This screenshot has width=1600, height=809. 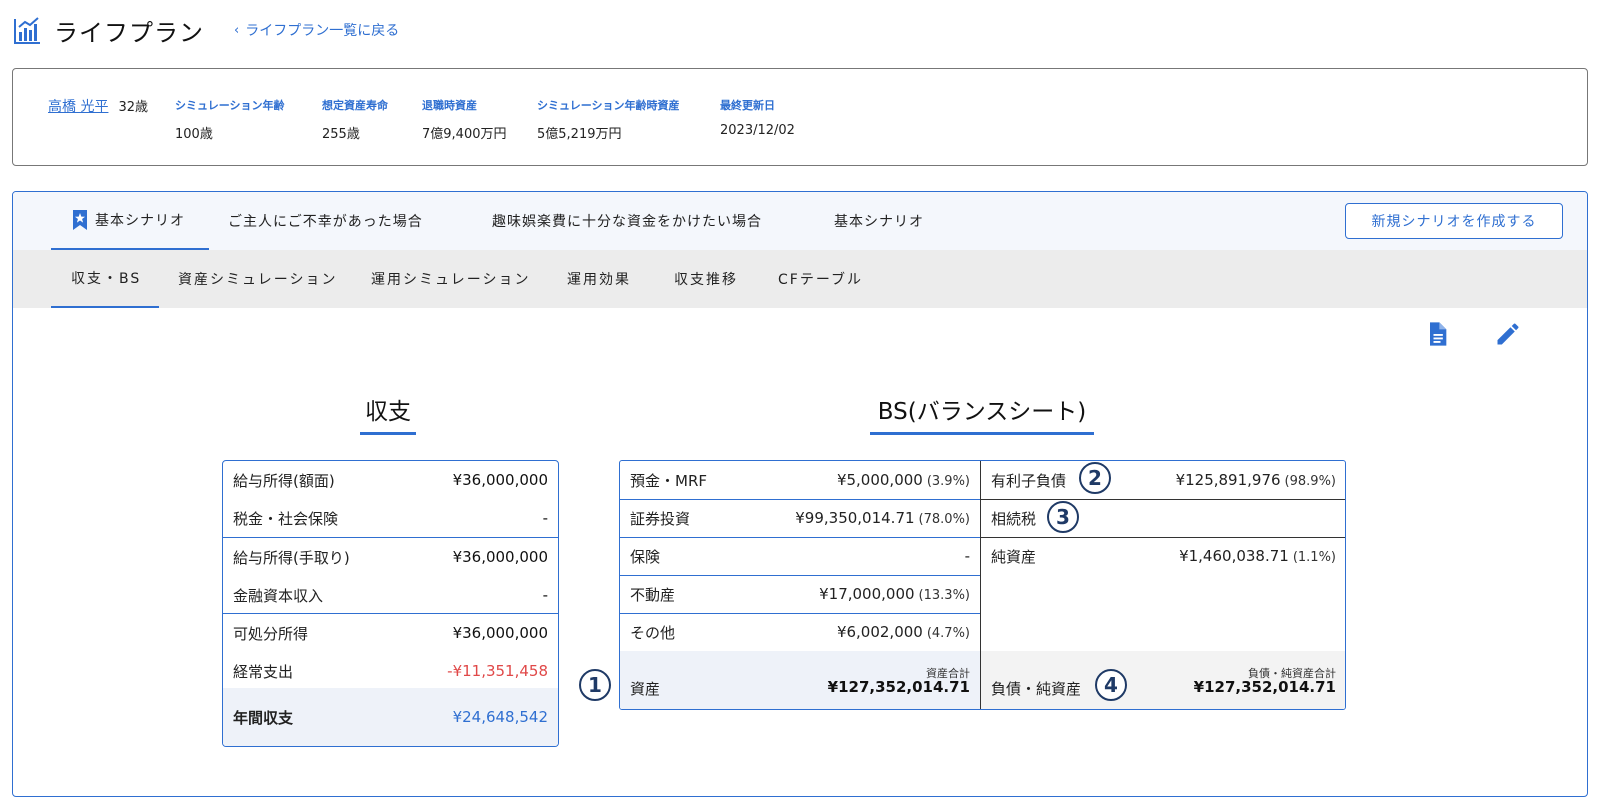 What do you see at coordinates (944, 595) in the screenshot?
I see `asset-pct: (13.3%)` at bounding box center [944, 595].